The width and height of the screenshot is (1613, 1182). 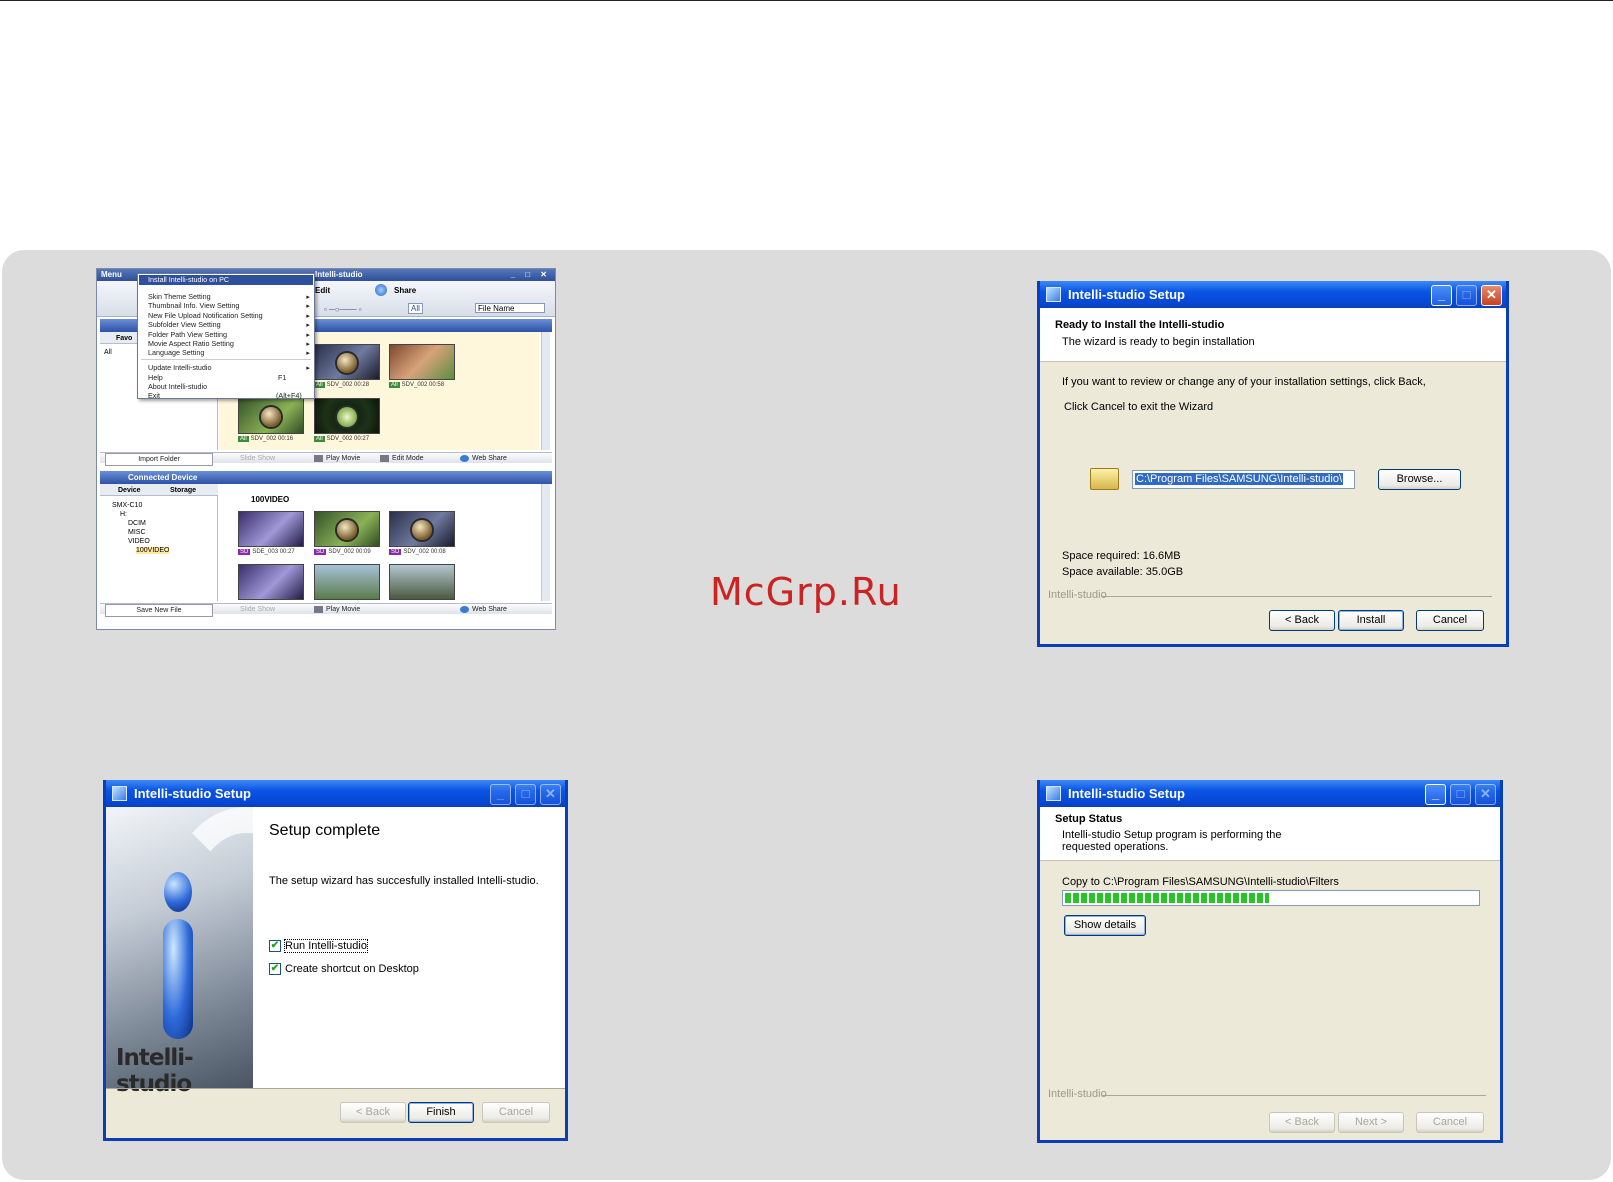 I want to click on menu-item-folder-path: Folder Path View Setting, so click(x=187, y=334).